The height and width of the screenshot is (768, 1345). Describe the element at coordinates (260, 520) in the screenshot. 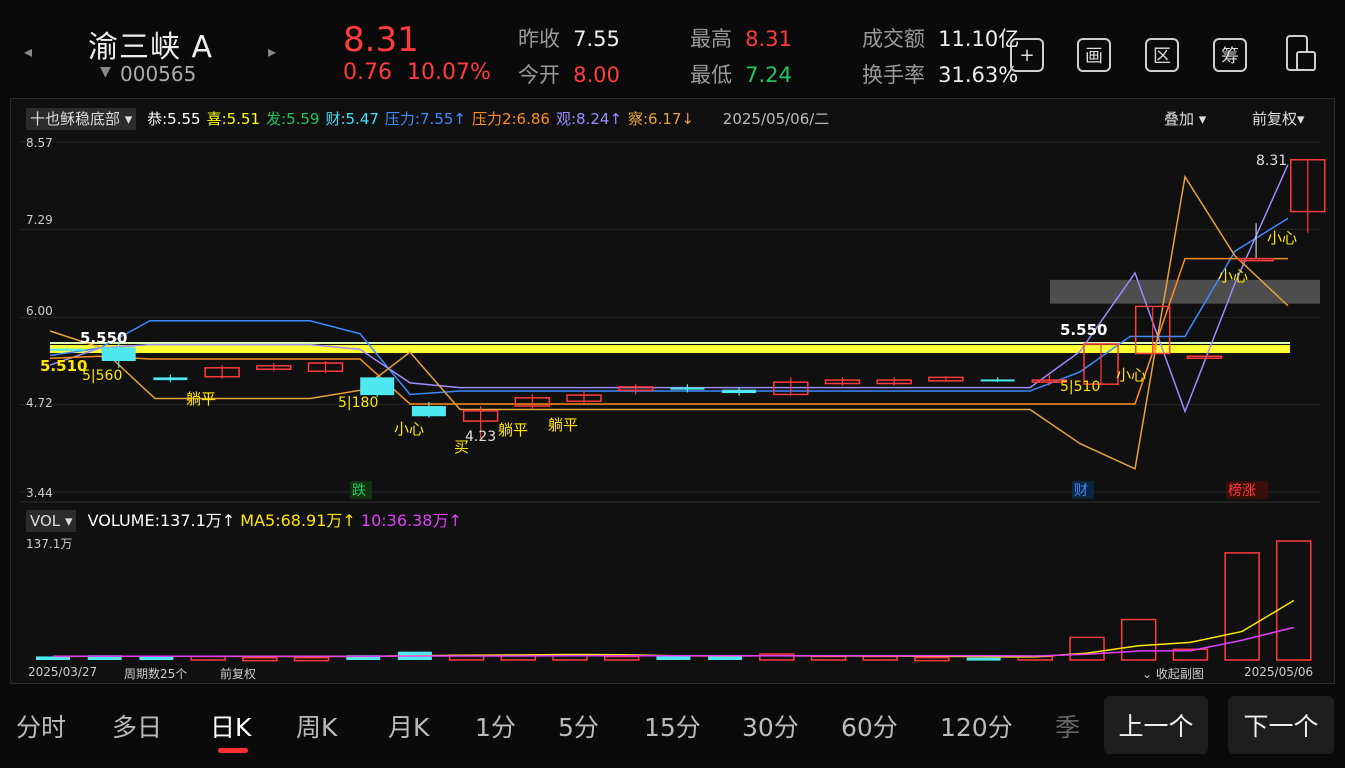

I see `ma5-label: MA5:` at that location.